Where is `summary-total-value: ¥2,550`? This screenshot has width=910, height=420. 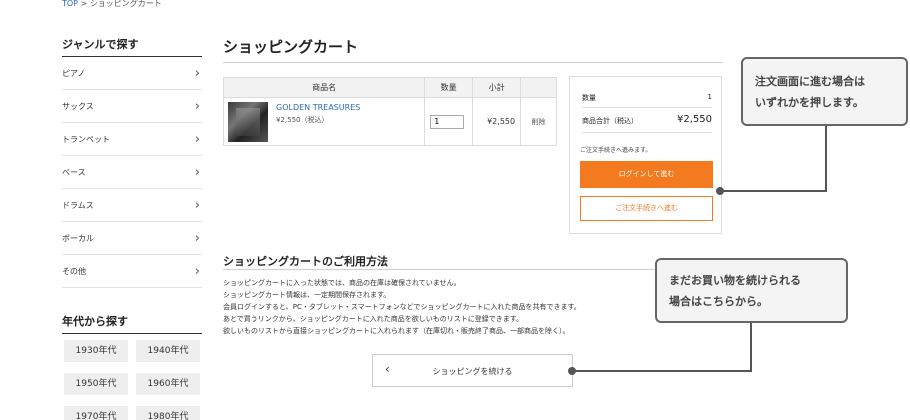 summary-total-value: ¥2,550 is located at coordinates (694, 119).